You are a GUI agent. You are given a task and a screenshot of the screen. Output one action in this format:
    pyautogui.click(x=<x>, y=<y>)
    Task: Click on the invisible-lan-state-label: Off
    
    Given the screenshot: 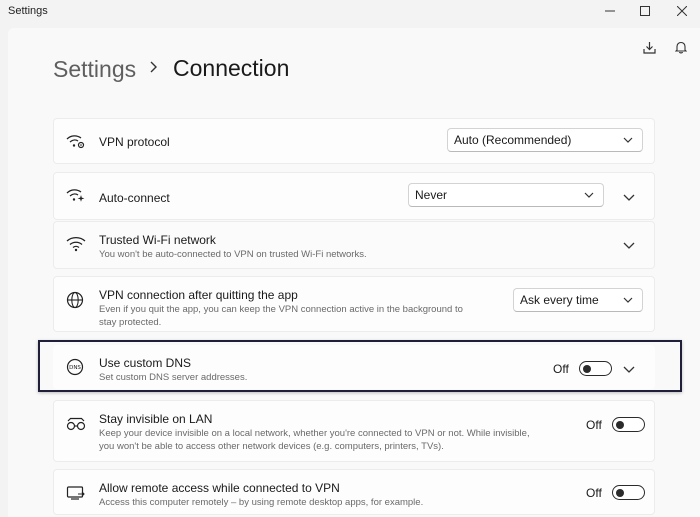 What is the action you would take?
    pyautogui.click(x=594, y=424)
    